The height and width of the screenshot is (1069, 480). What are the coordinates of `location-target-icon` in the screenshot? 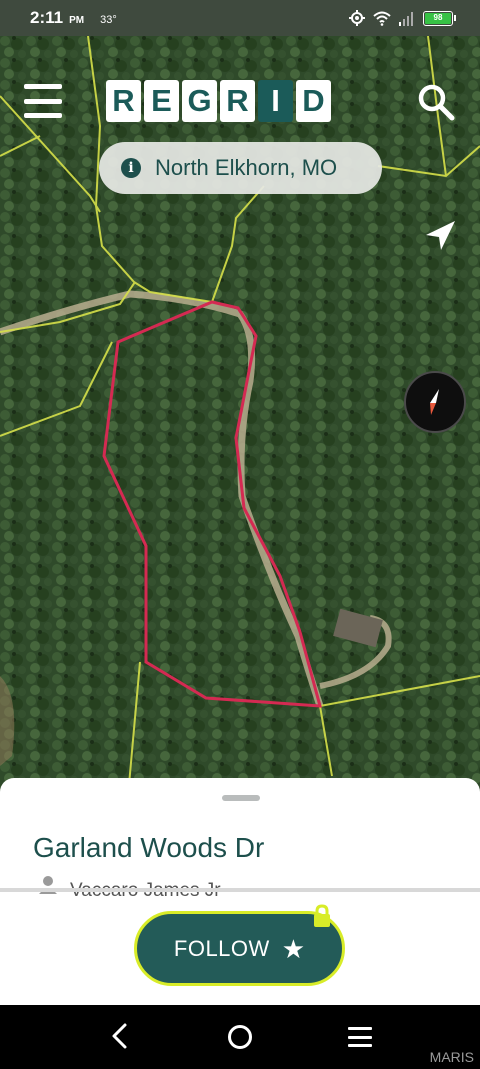 It's located at (357, 18).